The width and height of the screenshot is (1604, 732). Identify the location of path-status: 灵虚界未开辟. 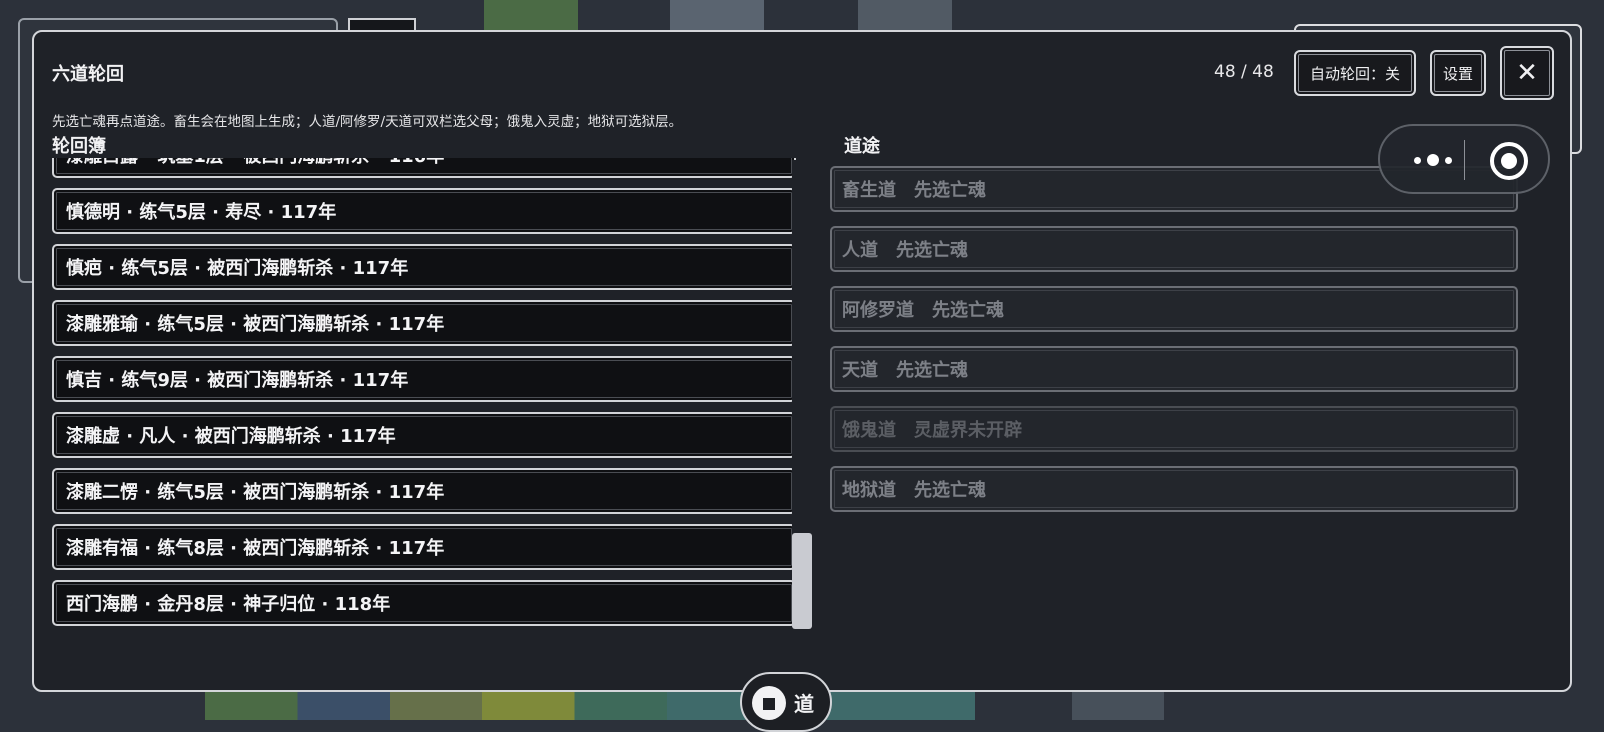
(968, 430).